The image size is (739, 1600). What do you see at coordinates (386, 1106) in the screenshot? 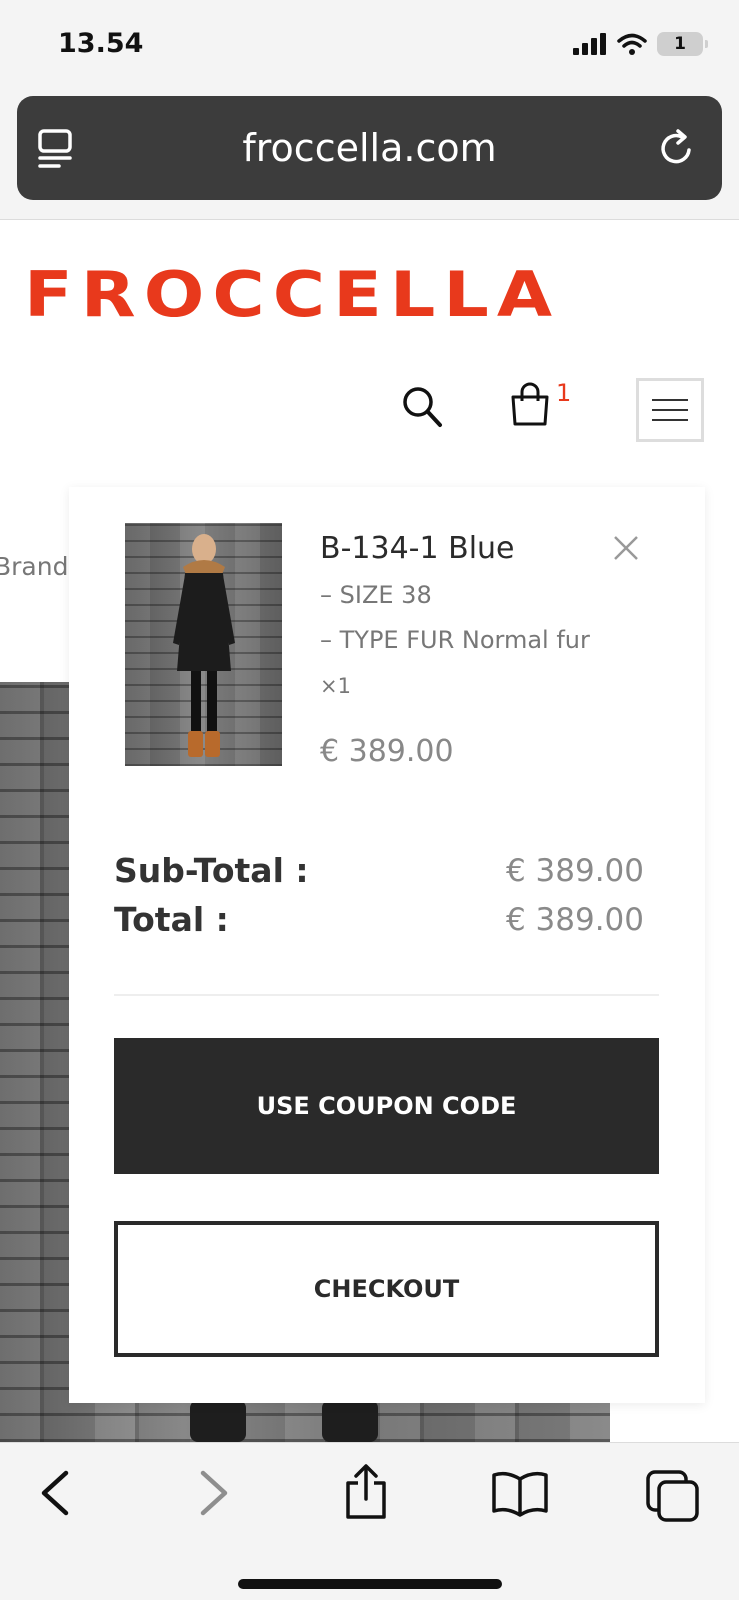
I see `use-coupon-button: USE COUPON CODE` at bounding box center [386, 1106].